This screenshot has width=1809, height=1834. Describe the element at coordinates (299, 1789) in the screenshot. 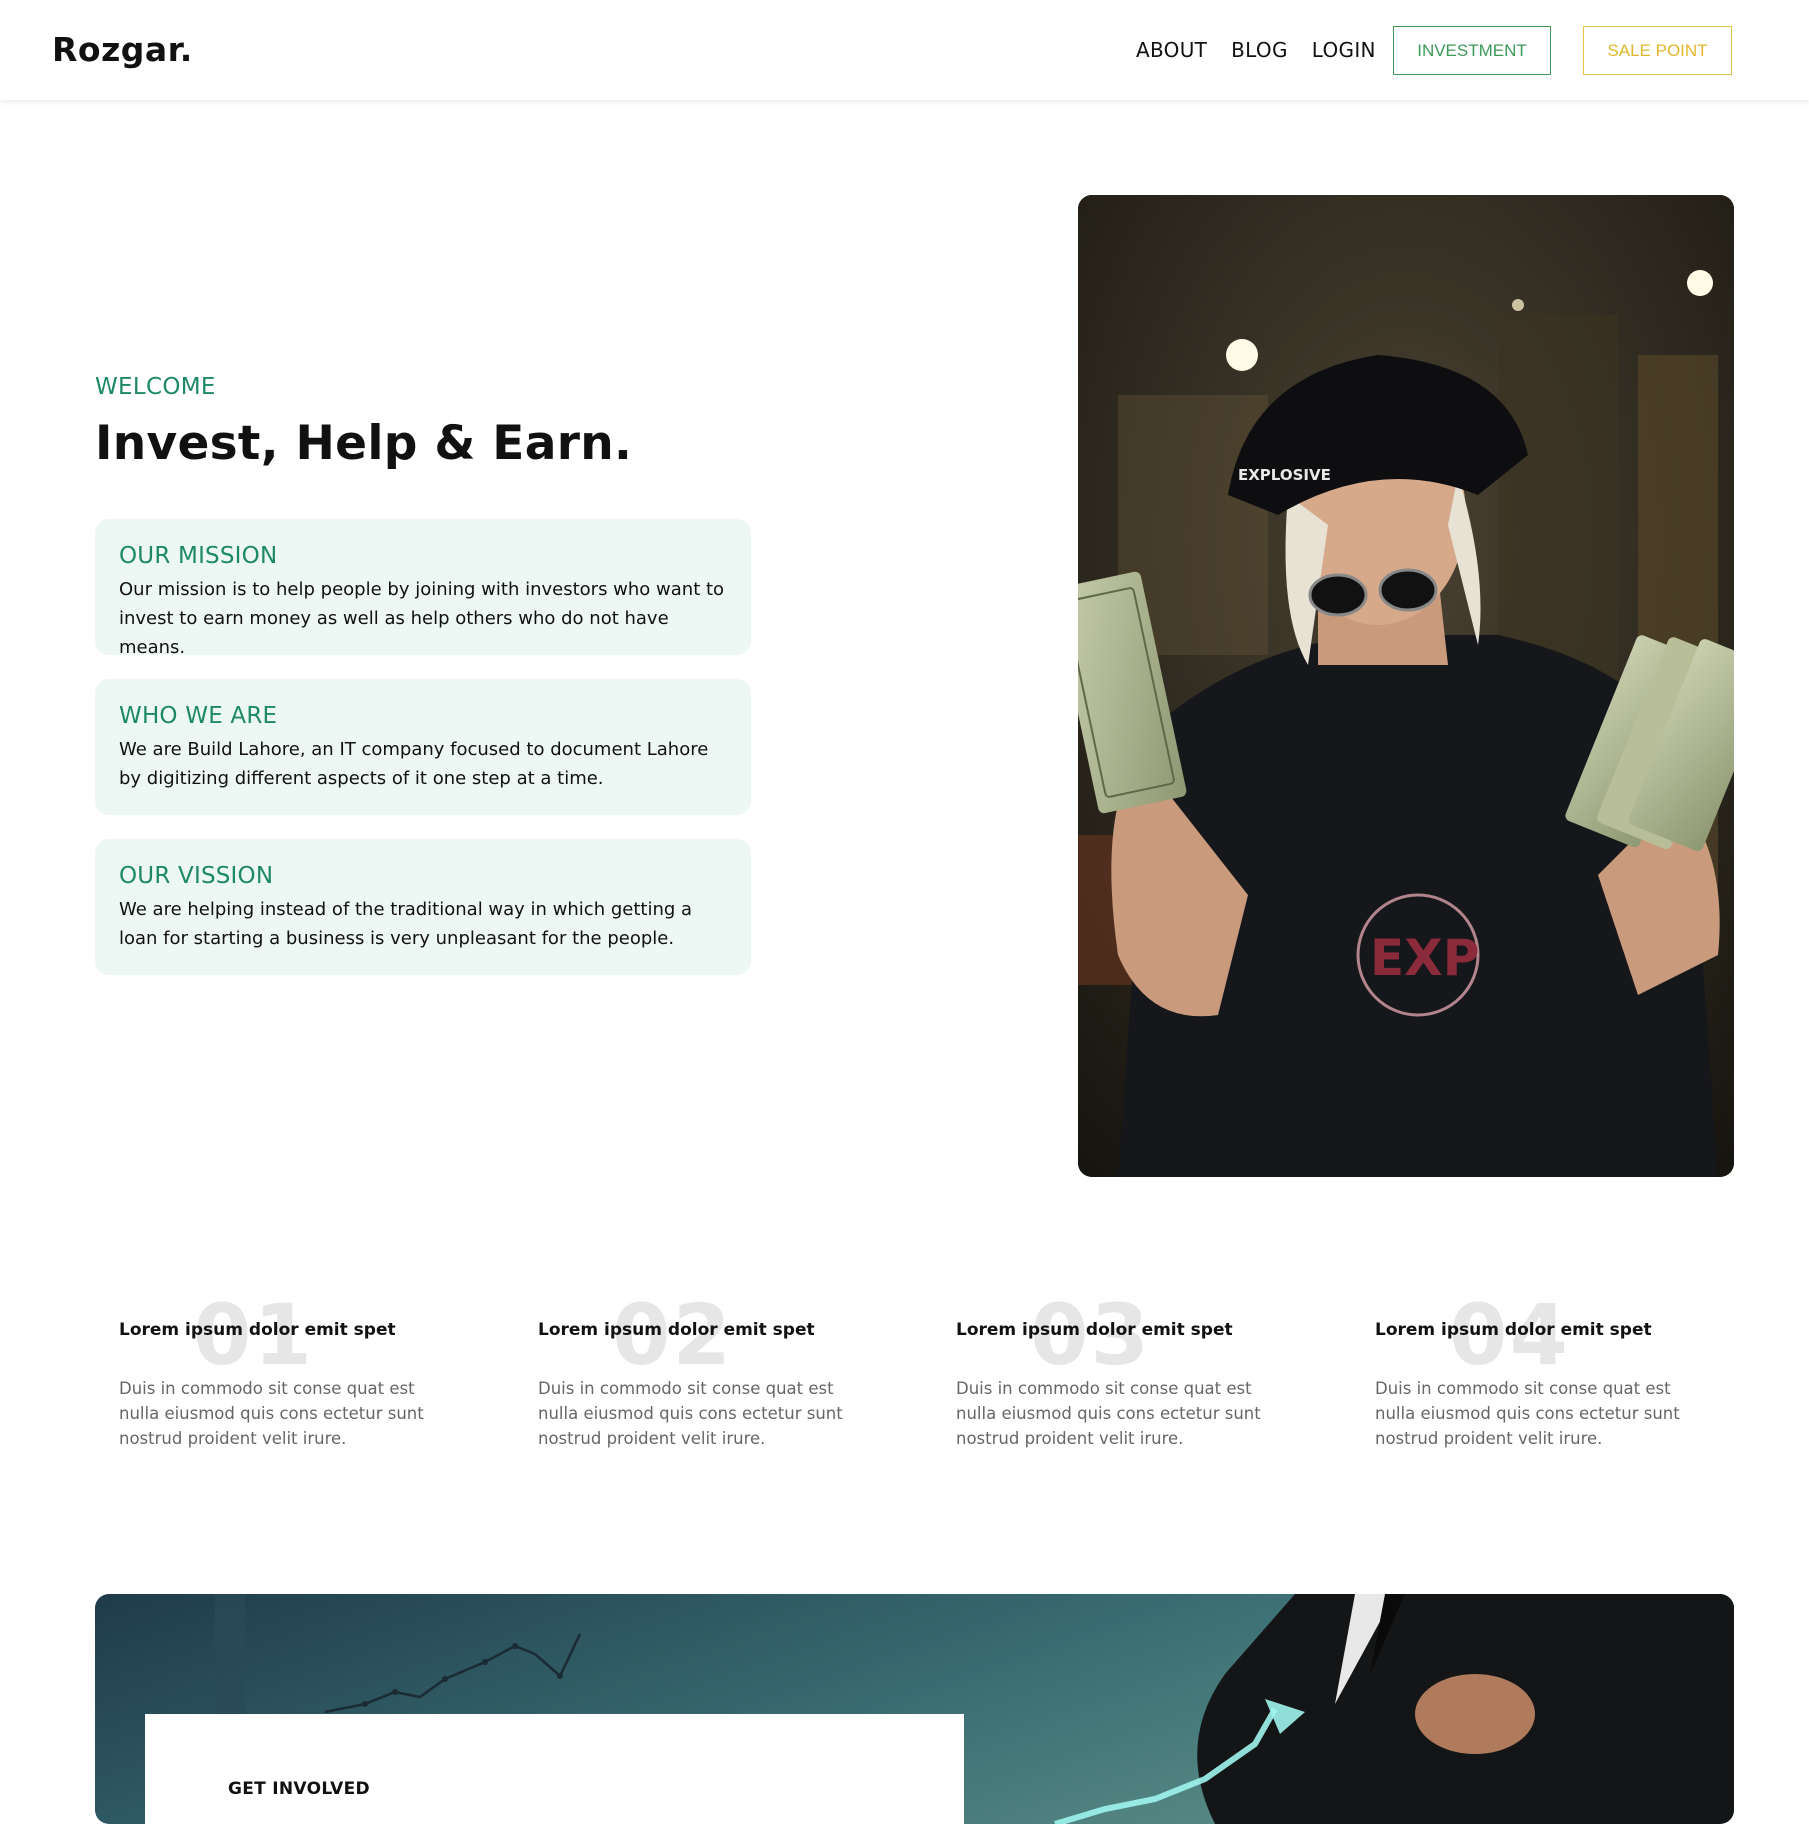

I see `get-involved-label: GET INVOLVED` at that location.